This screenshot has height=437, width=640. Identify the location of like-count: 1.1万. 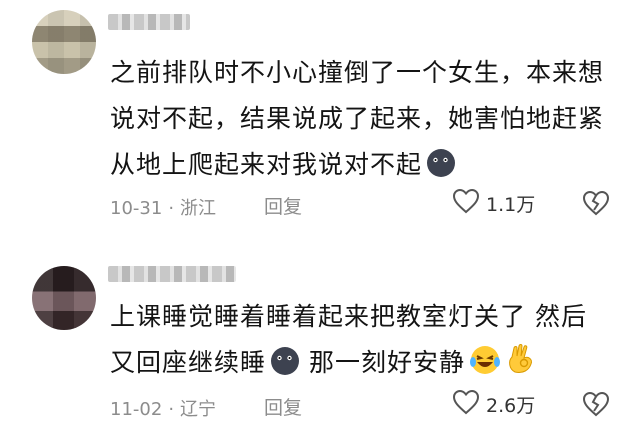
(511, 204).